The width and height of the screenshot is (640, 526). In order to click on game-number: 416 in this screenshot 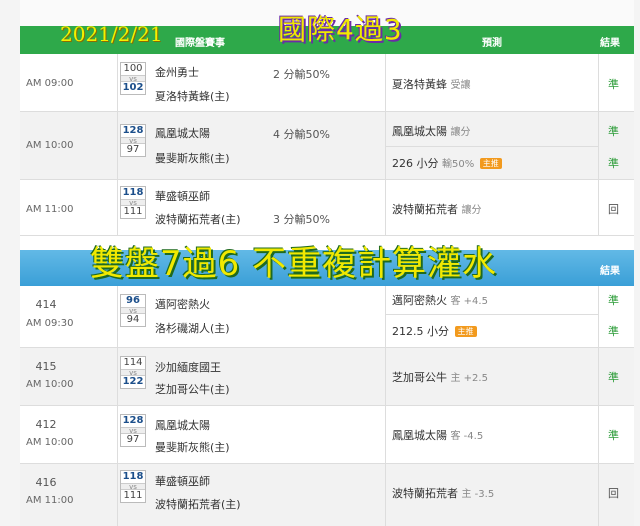, I will do `click(46, 482)`.